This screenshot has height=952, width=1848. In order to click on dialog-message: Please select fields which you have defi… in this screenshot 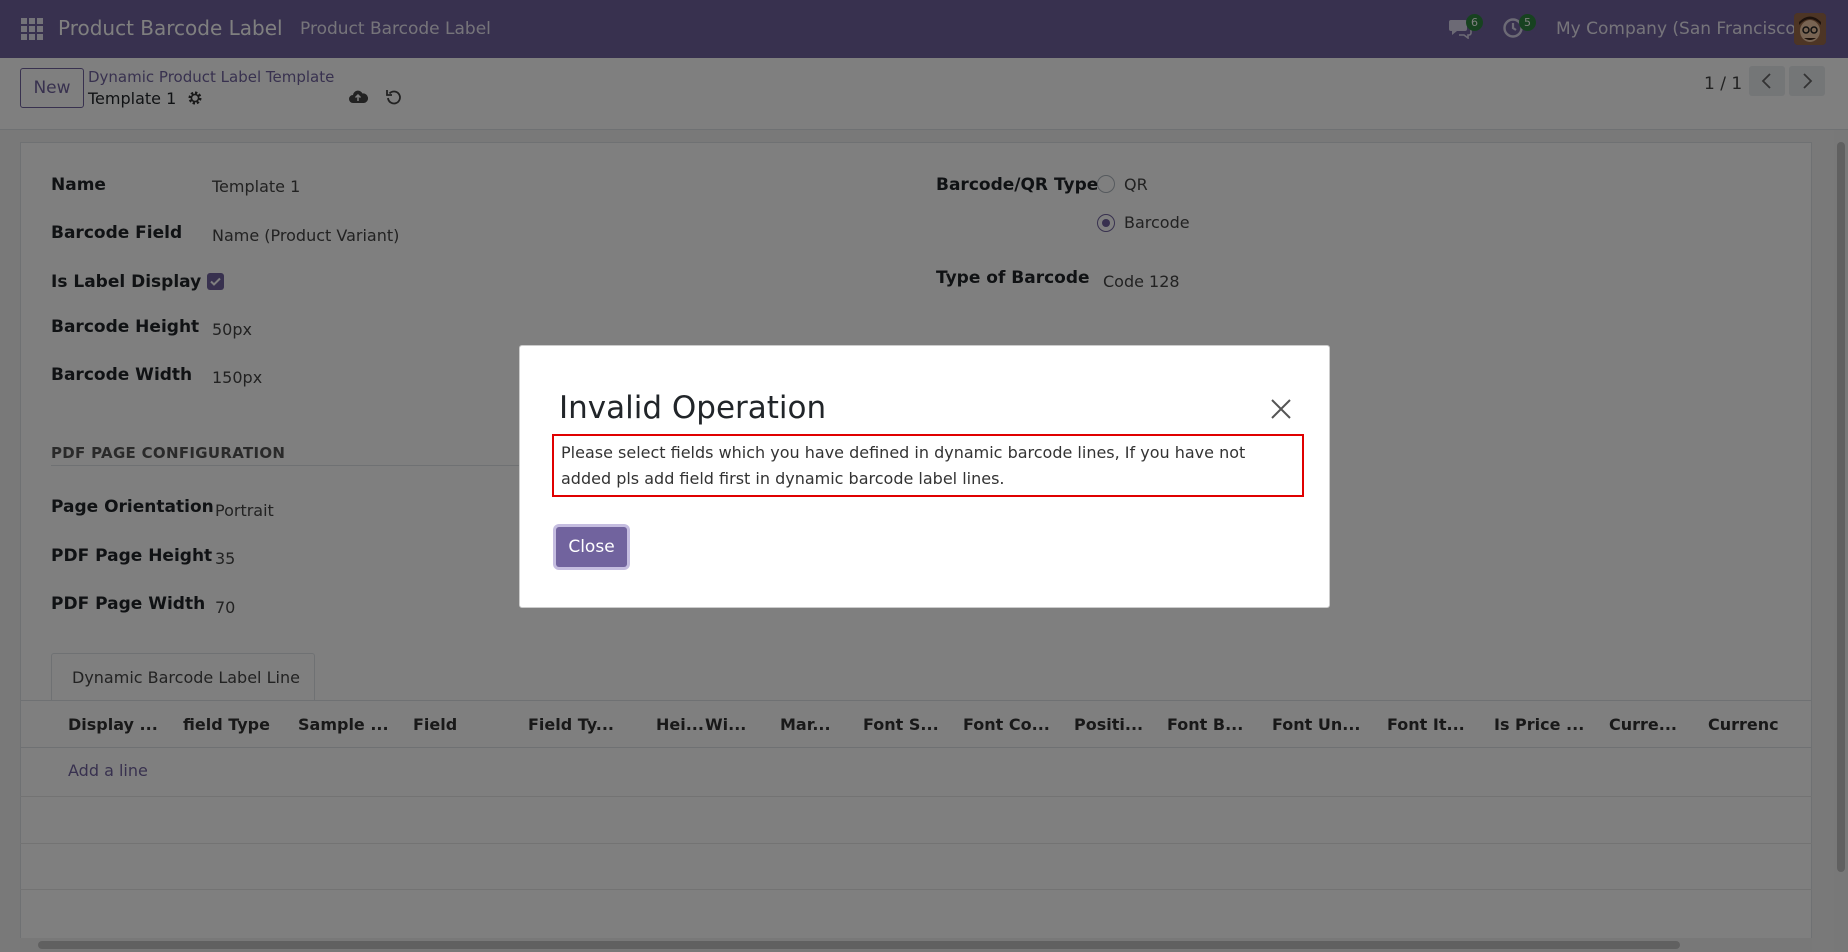, I will do `click(928, 465)`.